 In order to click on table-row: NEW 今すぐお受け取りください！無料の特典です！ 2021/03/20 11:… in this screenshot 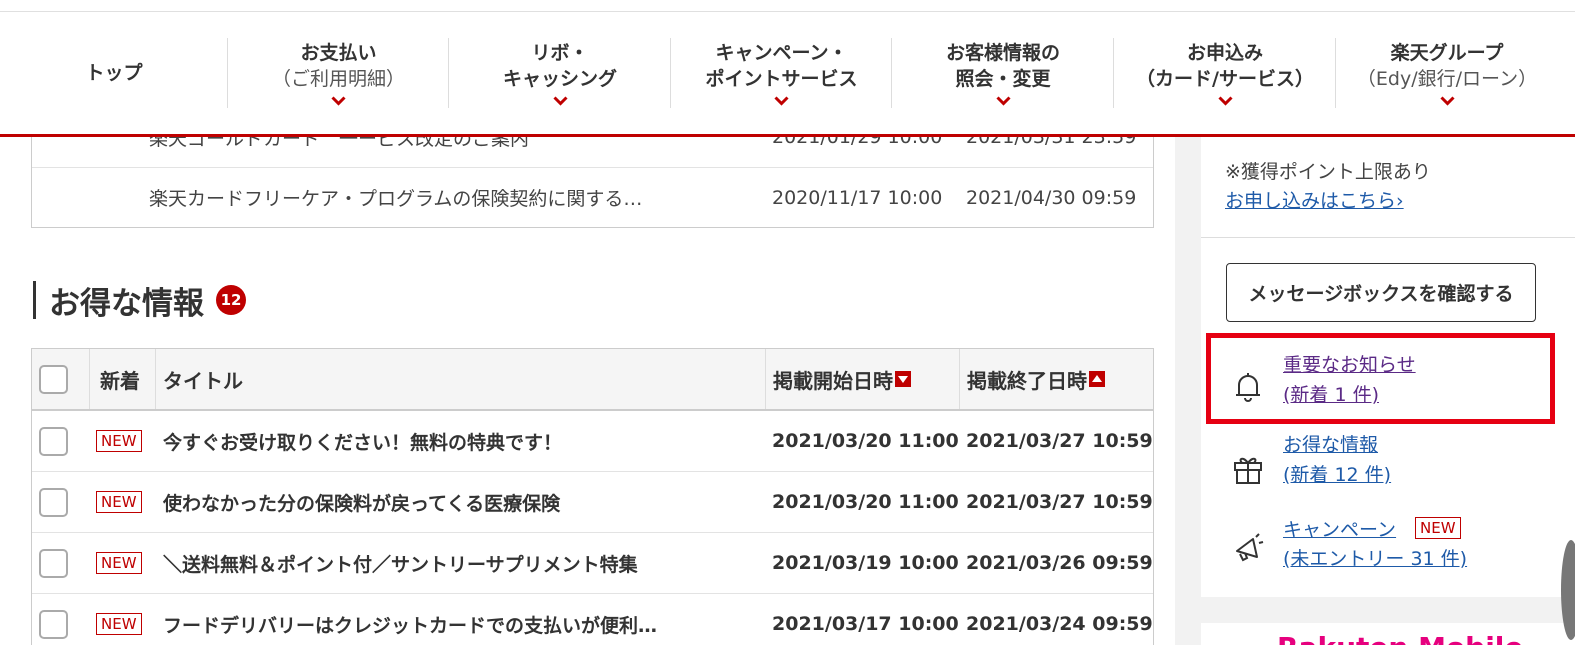, I will do `click(592, 441)`.